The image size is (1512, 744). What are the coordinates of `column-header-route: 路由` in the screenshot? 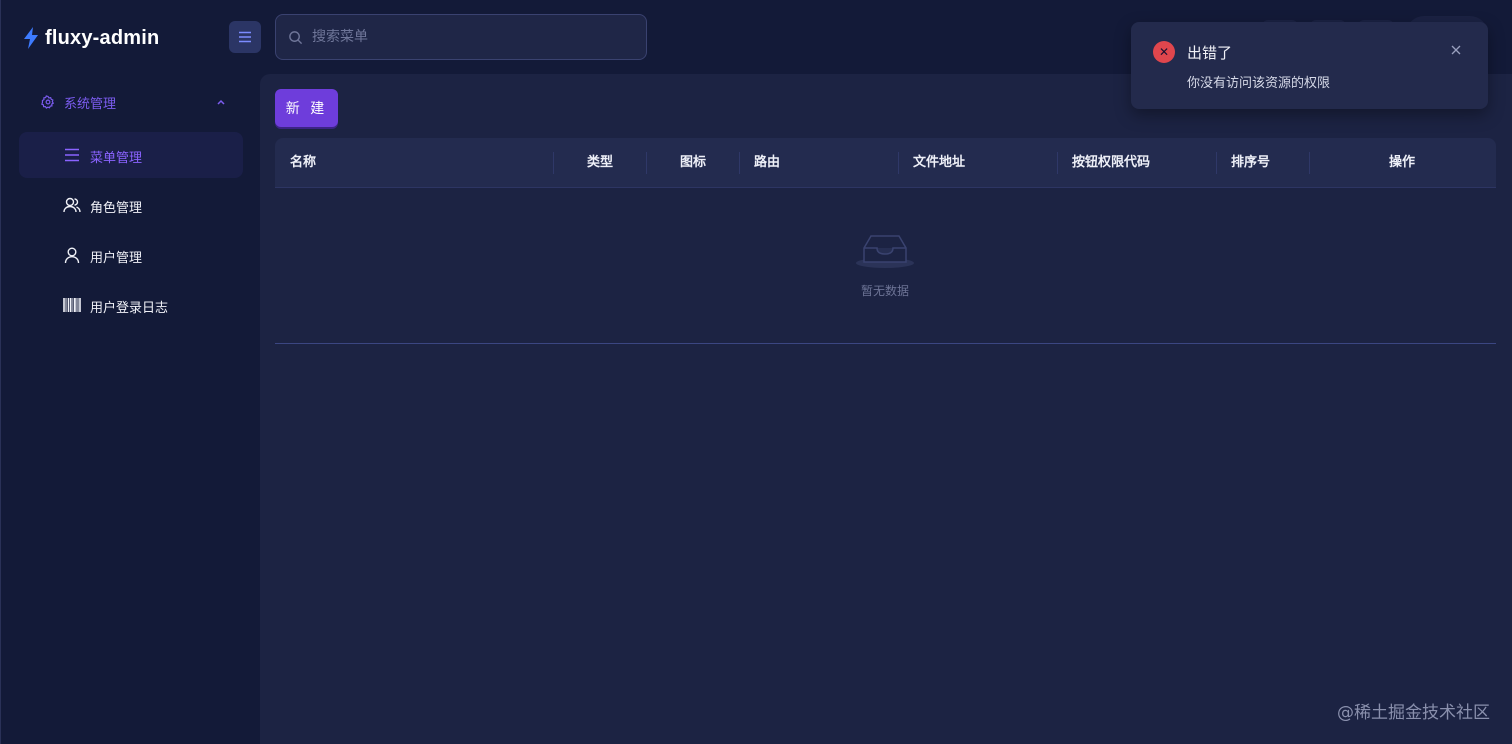 It's located at (767, 163).